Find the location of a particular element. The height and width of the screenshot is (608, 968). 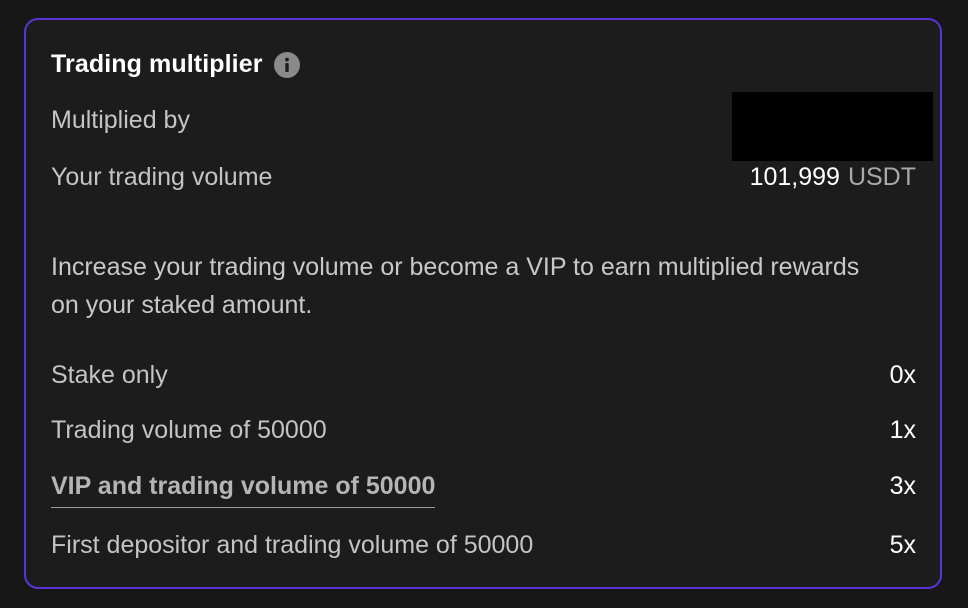

tier-label: Stake only is located at coordinates (109, 375).